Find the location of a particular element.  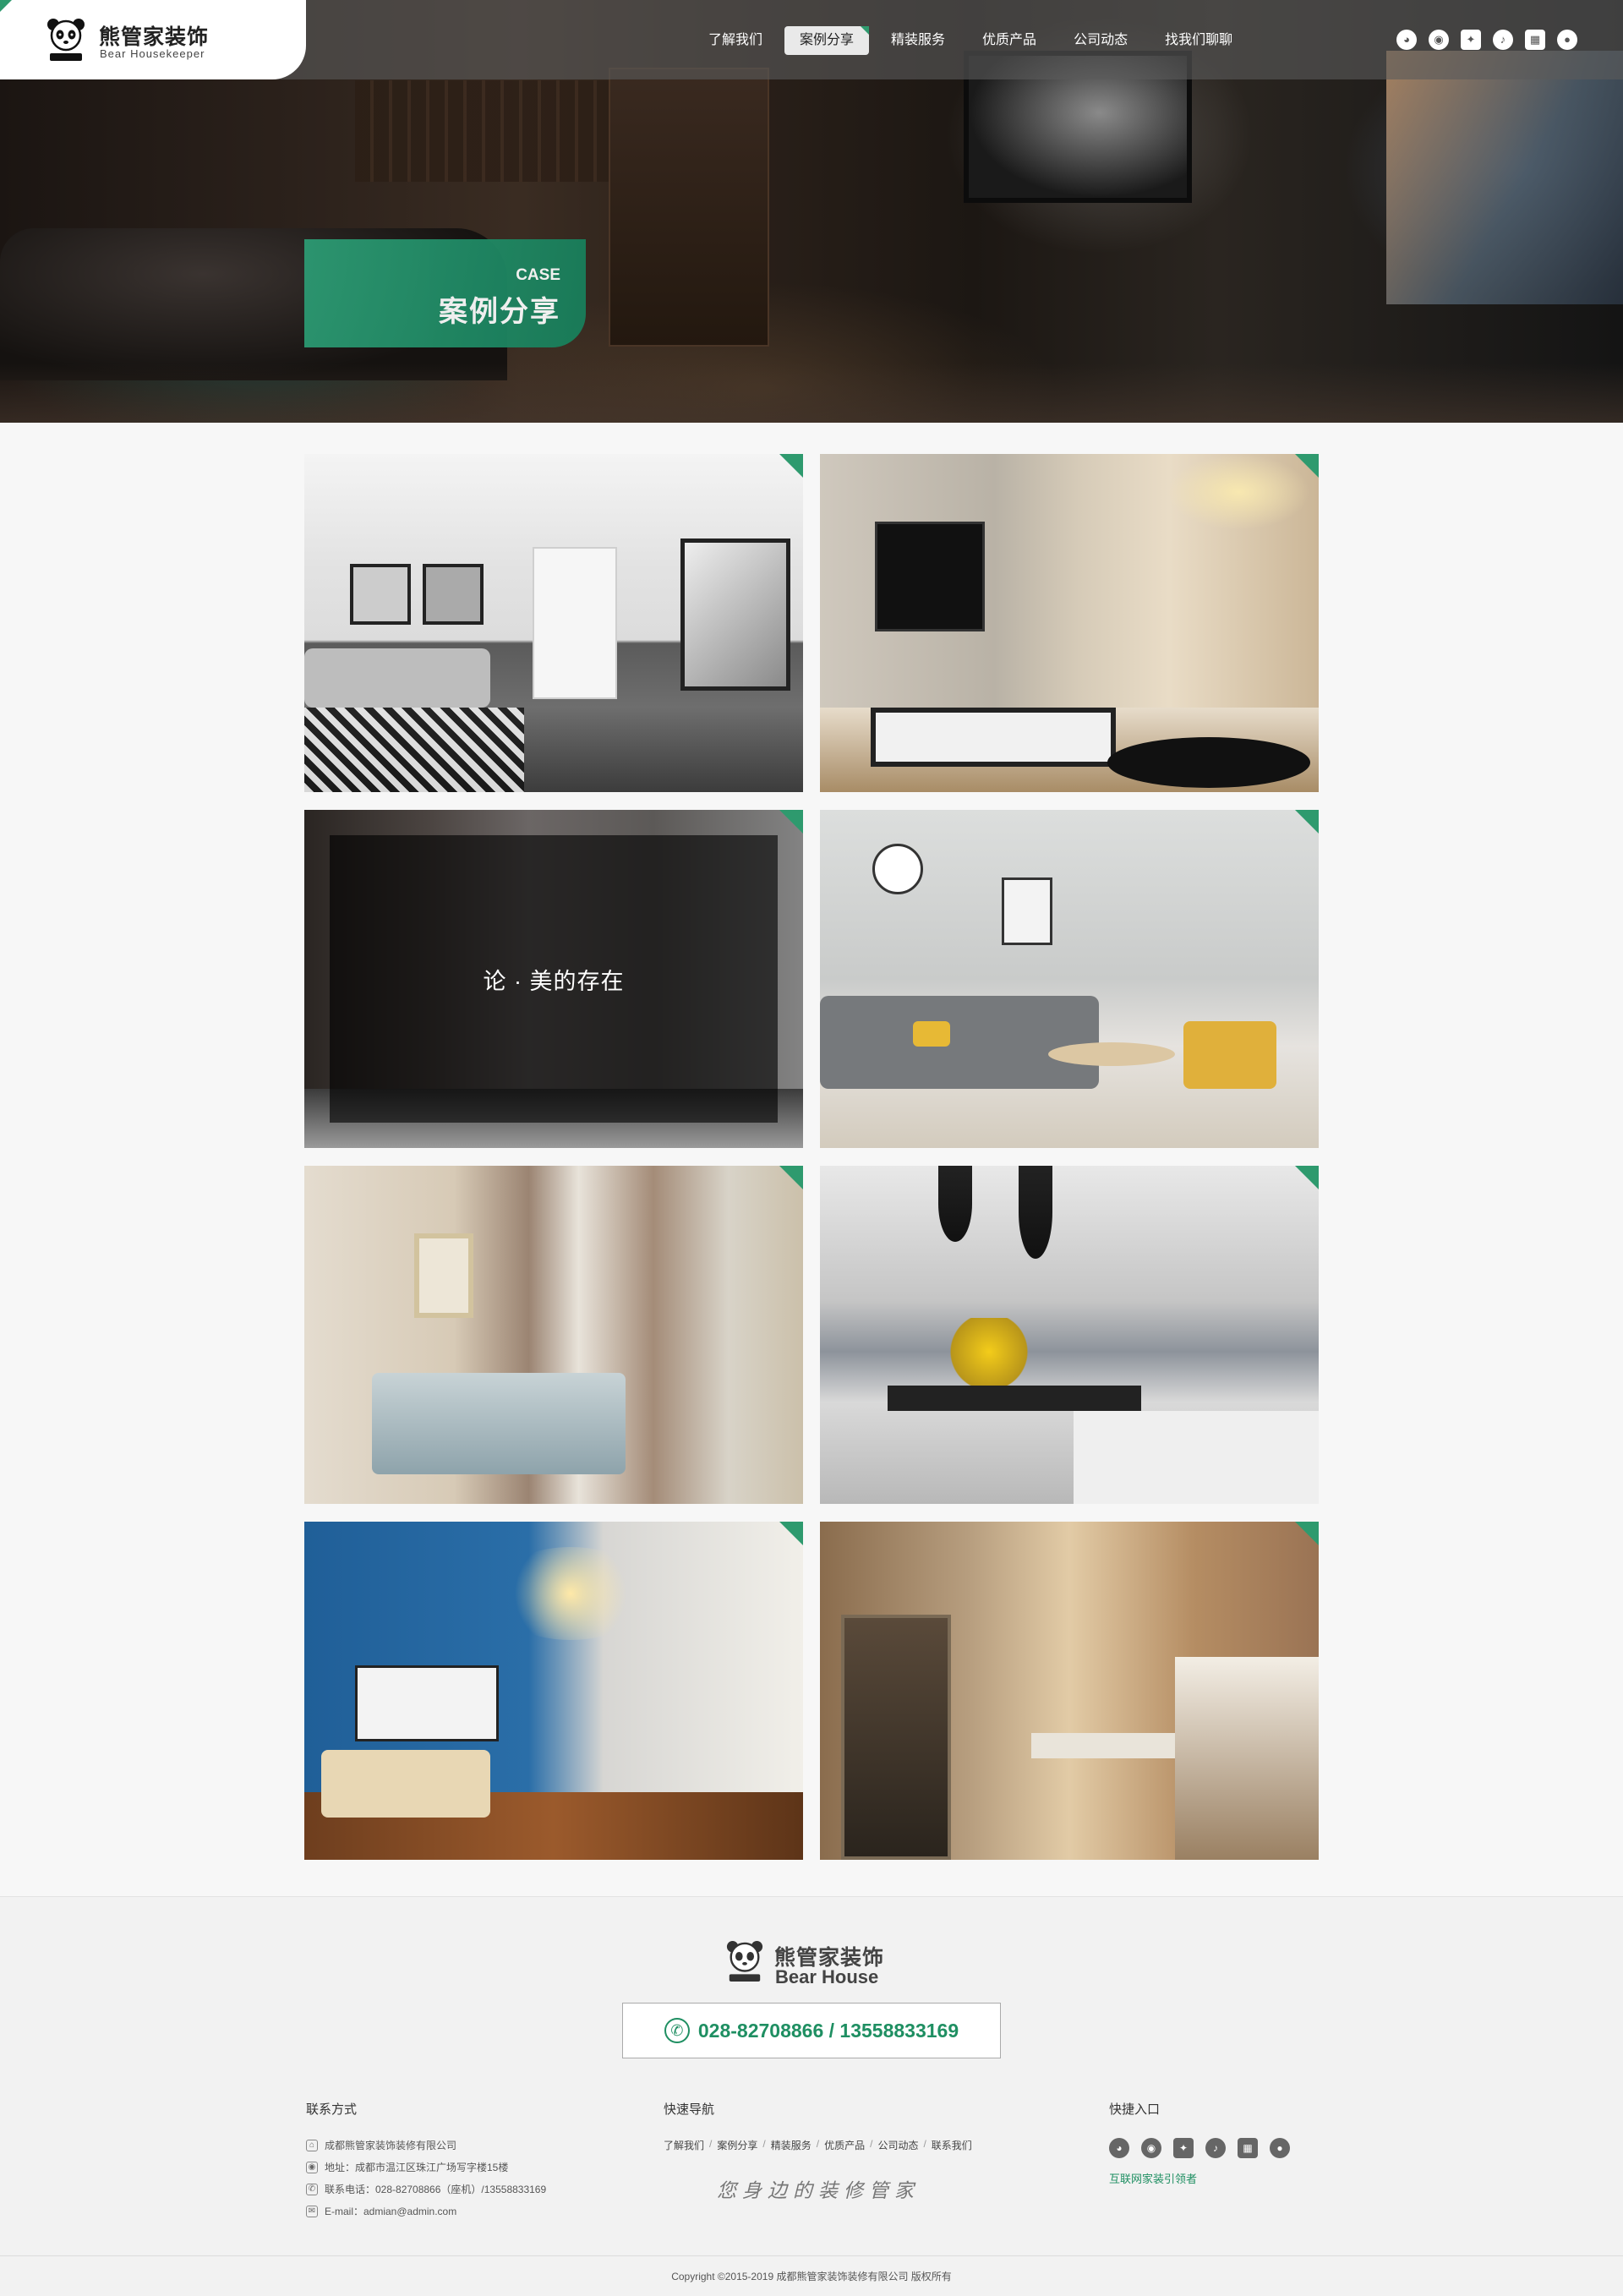

case-image-clock is located at coordinates (897, 869).